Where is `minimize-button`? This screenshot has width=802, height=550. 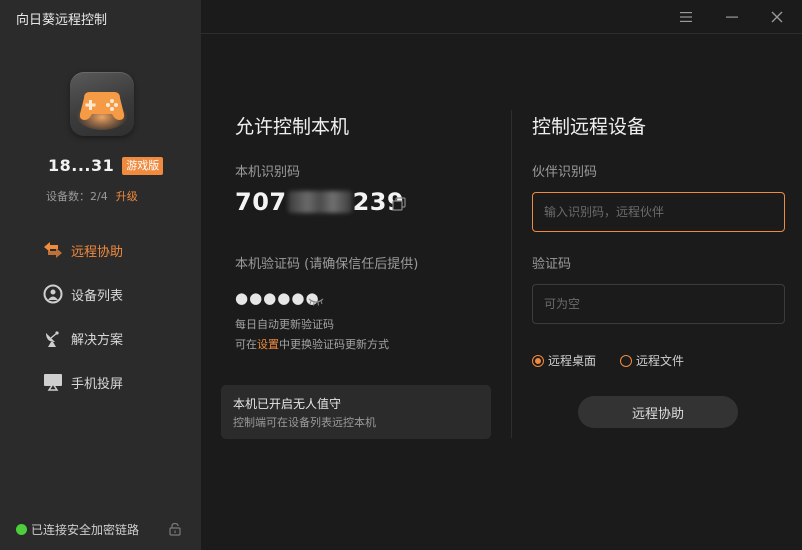 minimize-button is located at coordinates (732, 17).